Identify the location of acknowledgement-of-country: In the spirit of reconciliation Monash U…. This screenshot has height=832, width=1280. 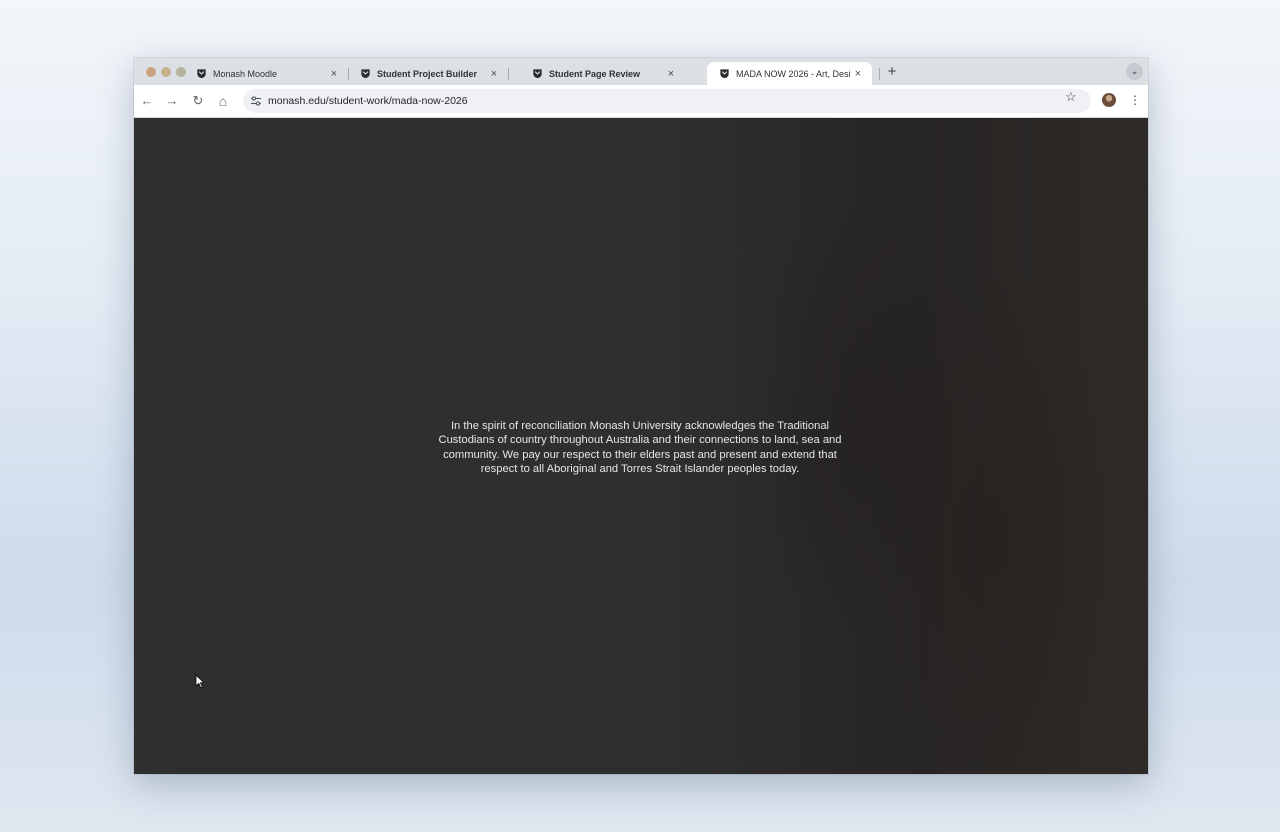
(640, 448).